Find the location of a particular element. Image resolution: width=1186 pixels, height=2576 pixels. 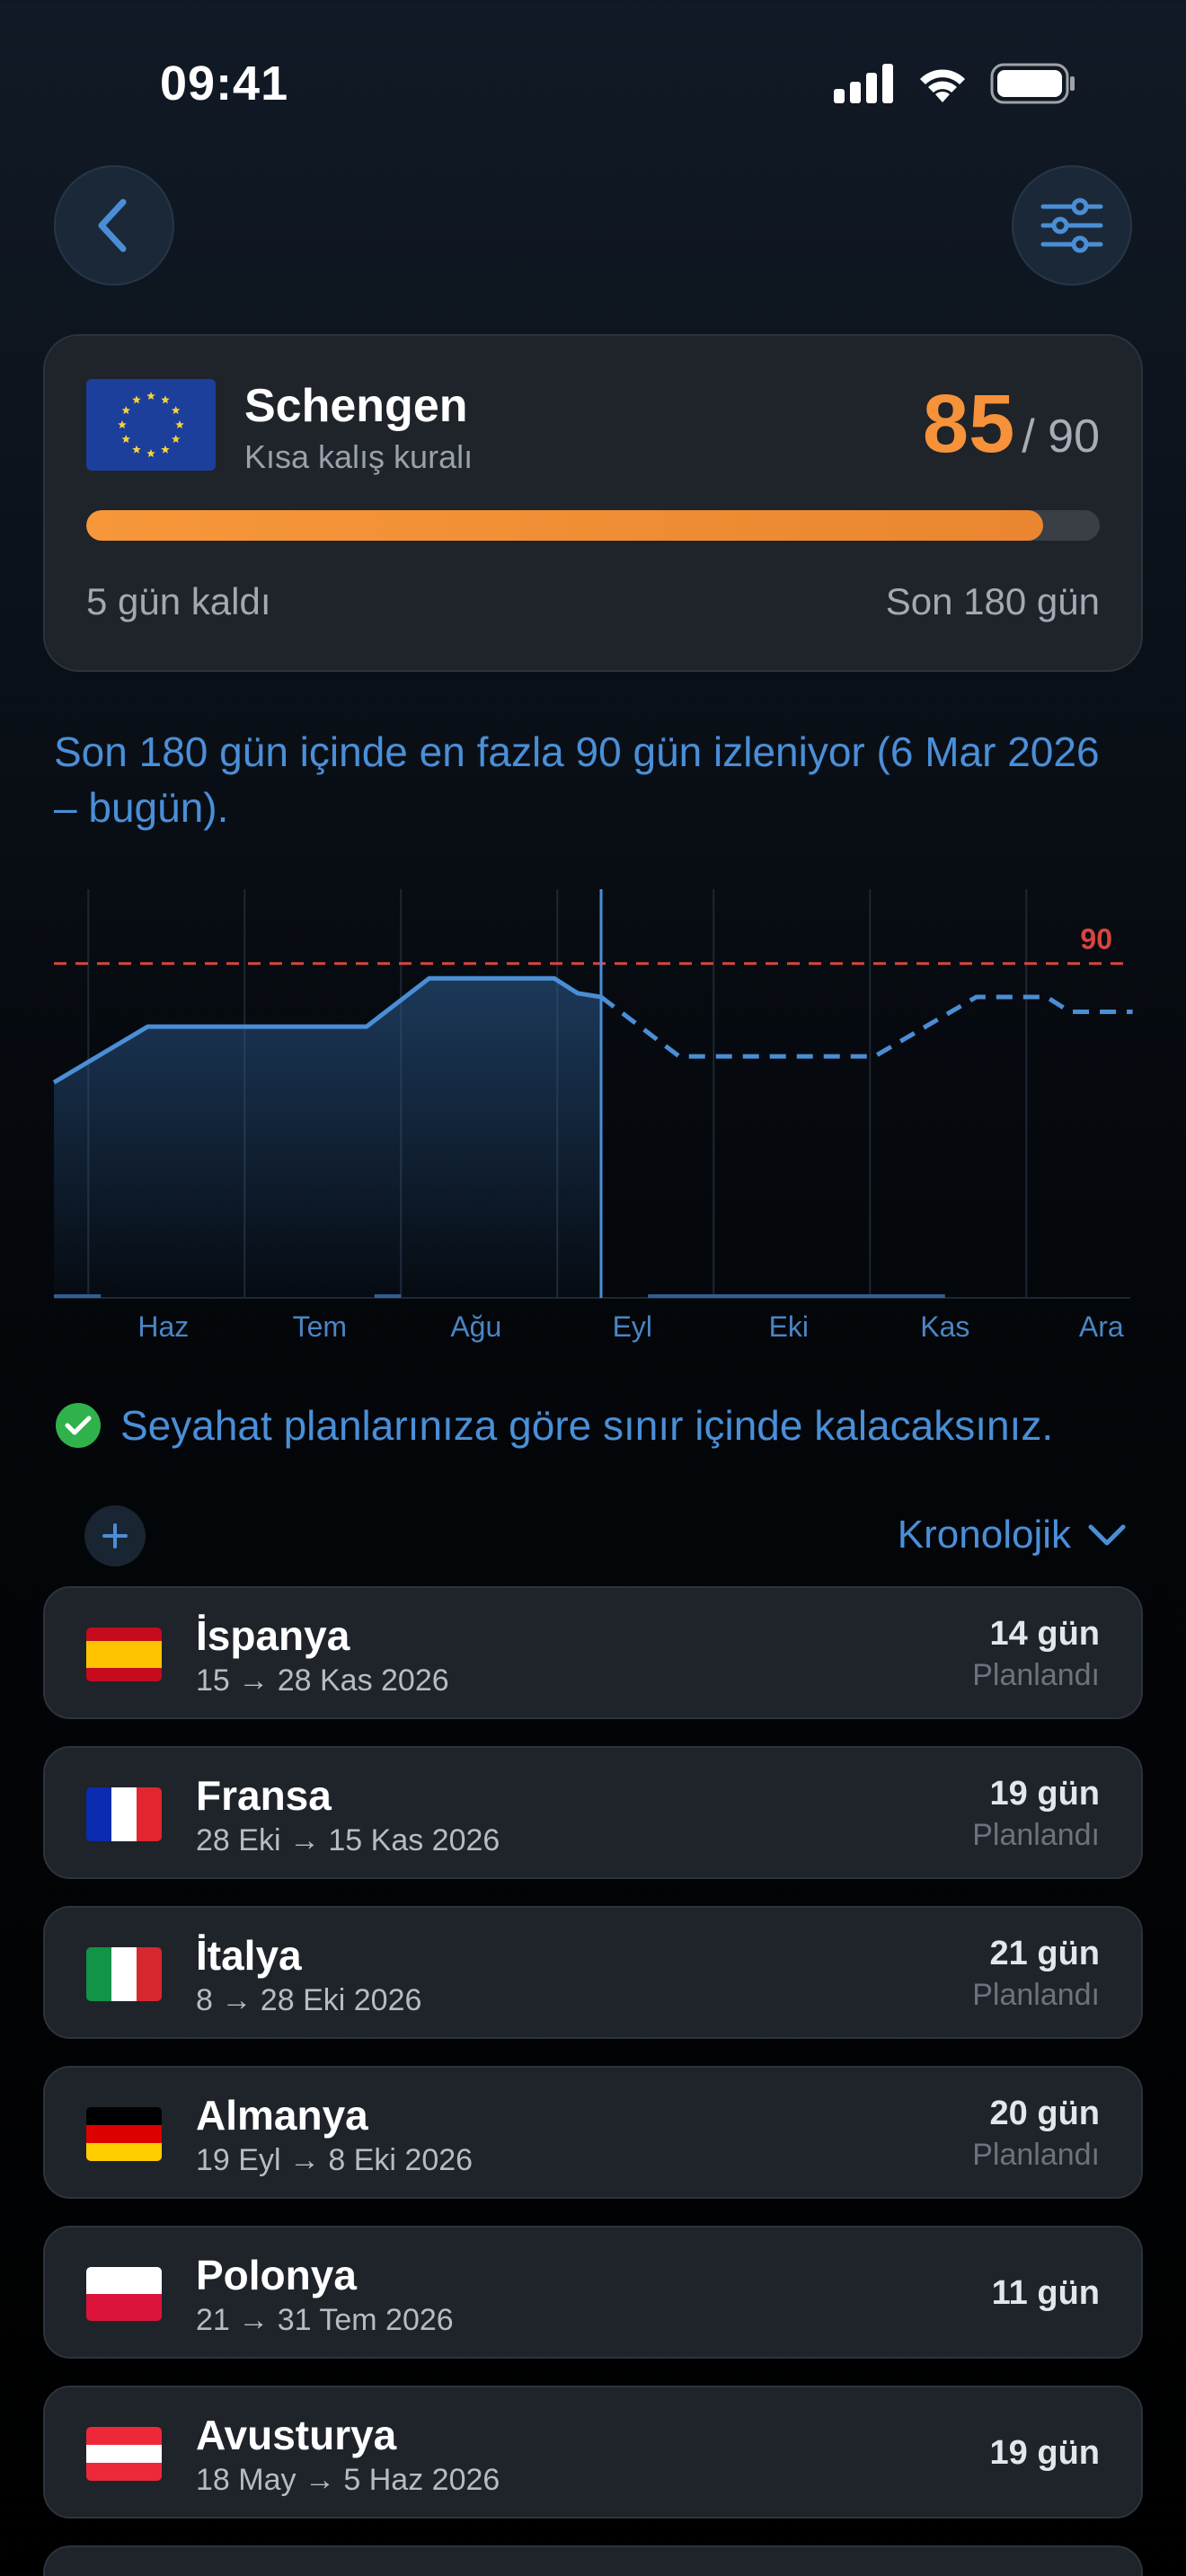

chevron-left-icon is located at coordinates (112, 225).